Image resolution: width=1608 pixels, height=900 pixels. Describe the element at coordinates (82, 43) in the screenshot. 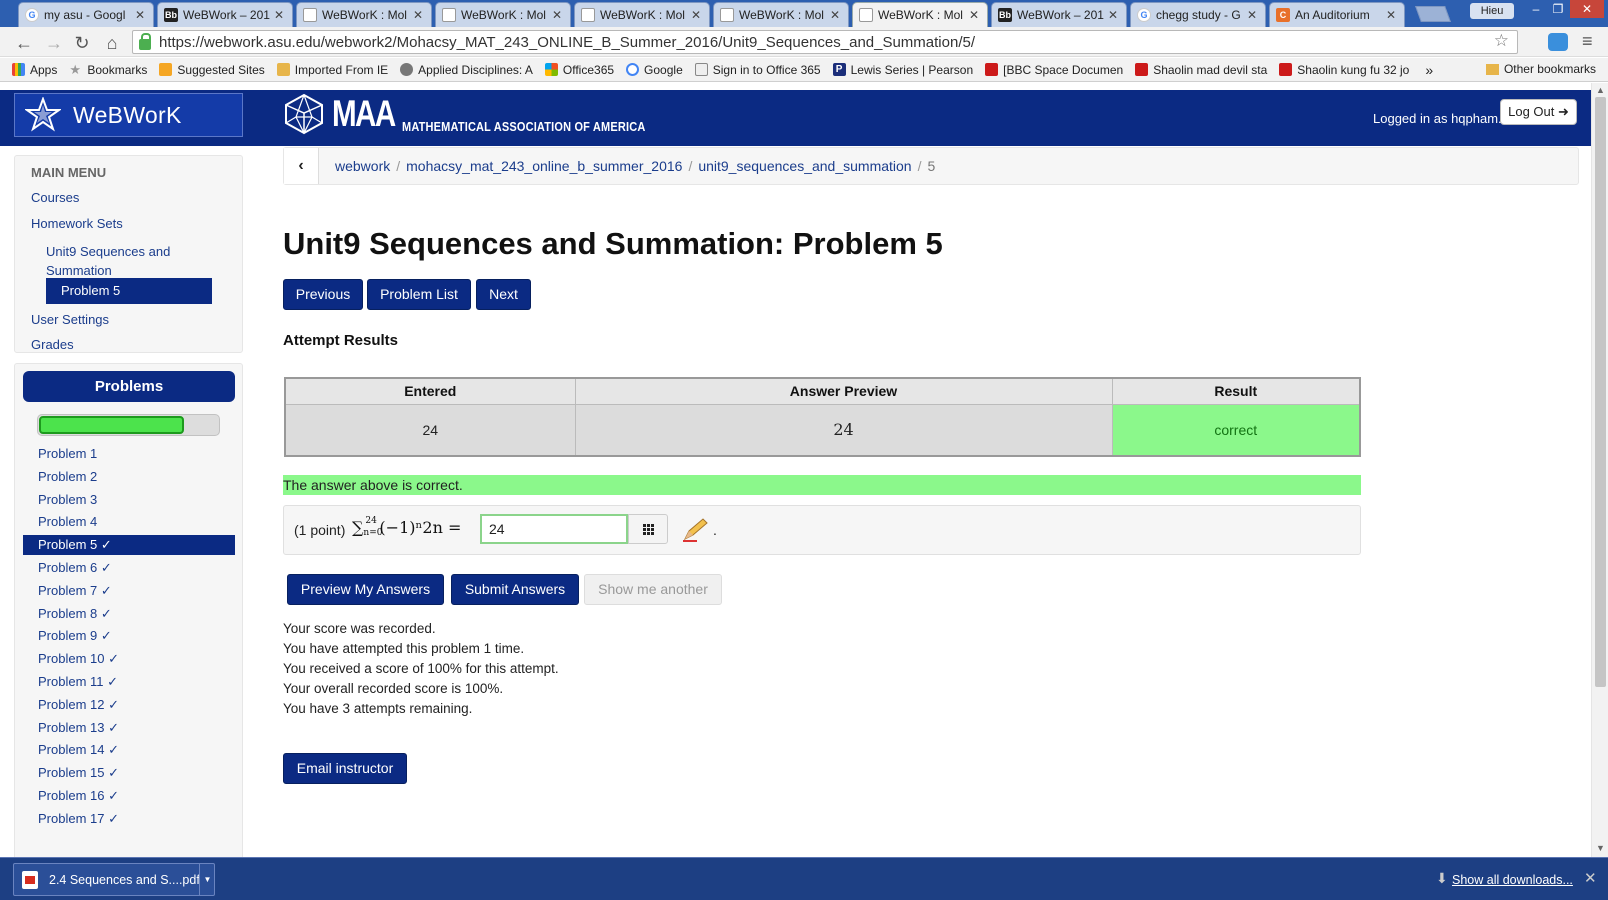

I see `reload-icon: ↻` at that location.